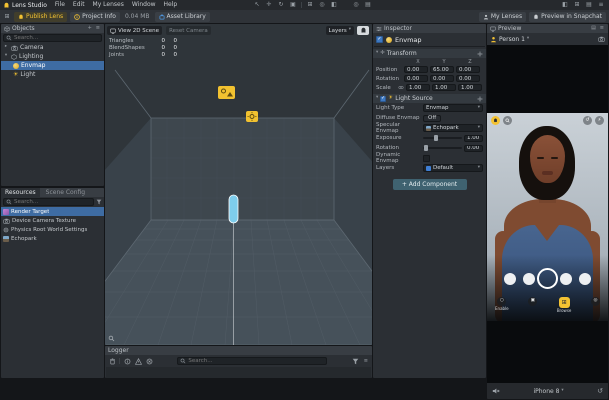 Image resolution: width=609 pixels, height=400 pixels. What do you see at coordinates (453, 168) in the screenshot?
I see `layers-dropdown: Default ▾` at bounding box center [453, 168].